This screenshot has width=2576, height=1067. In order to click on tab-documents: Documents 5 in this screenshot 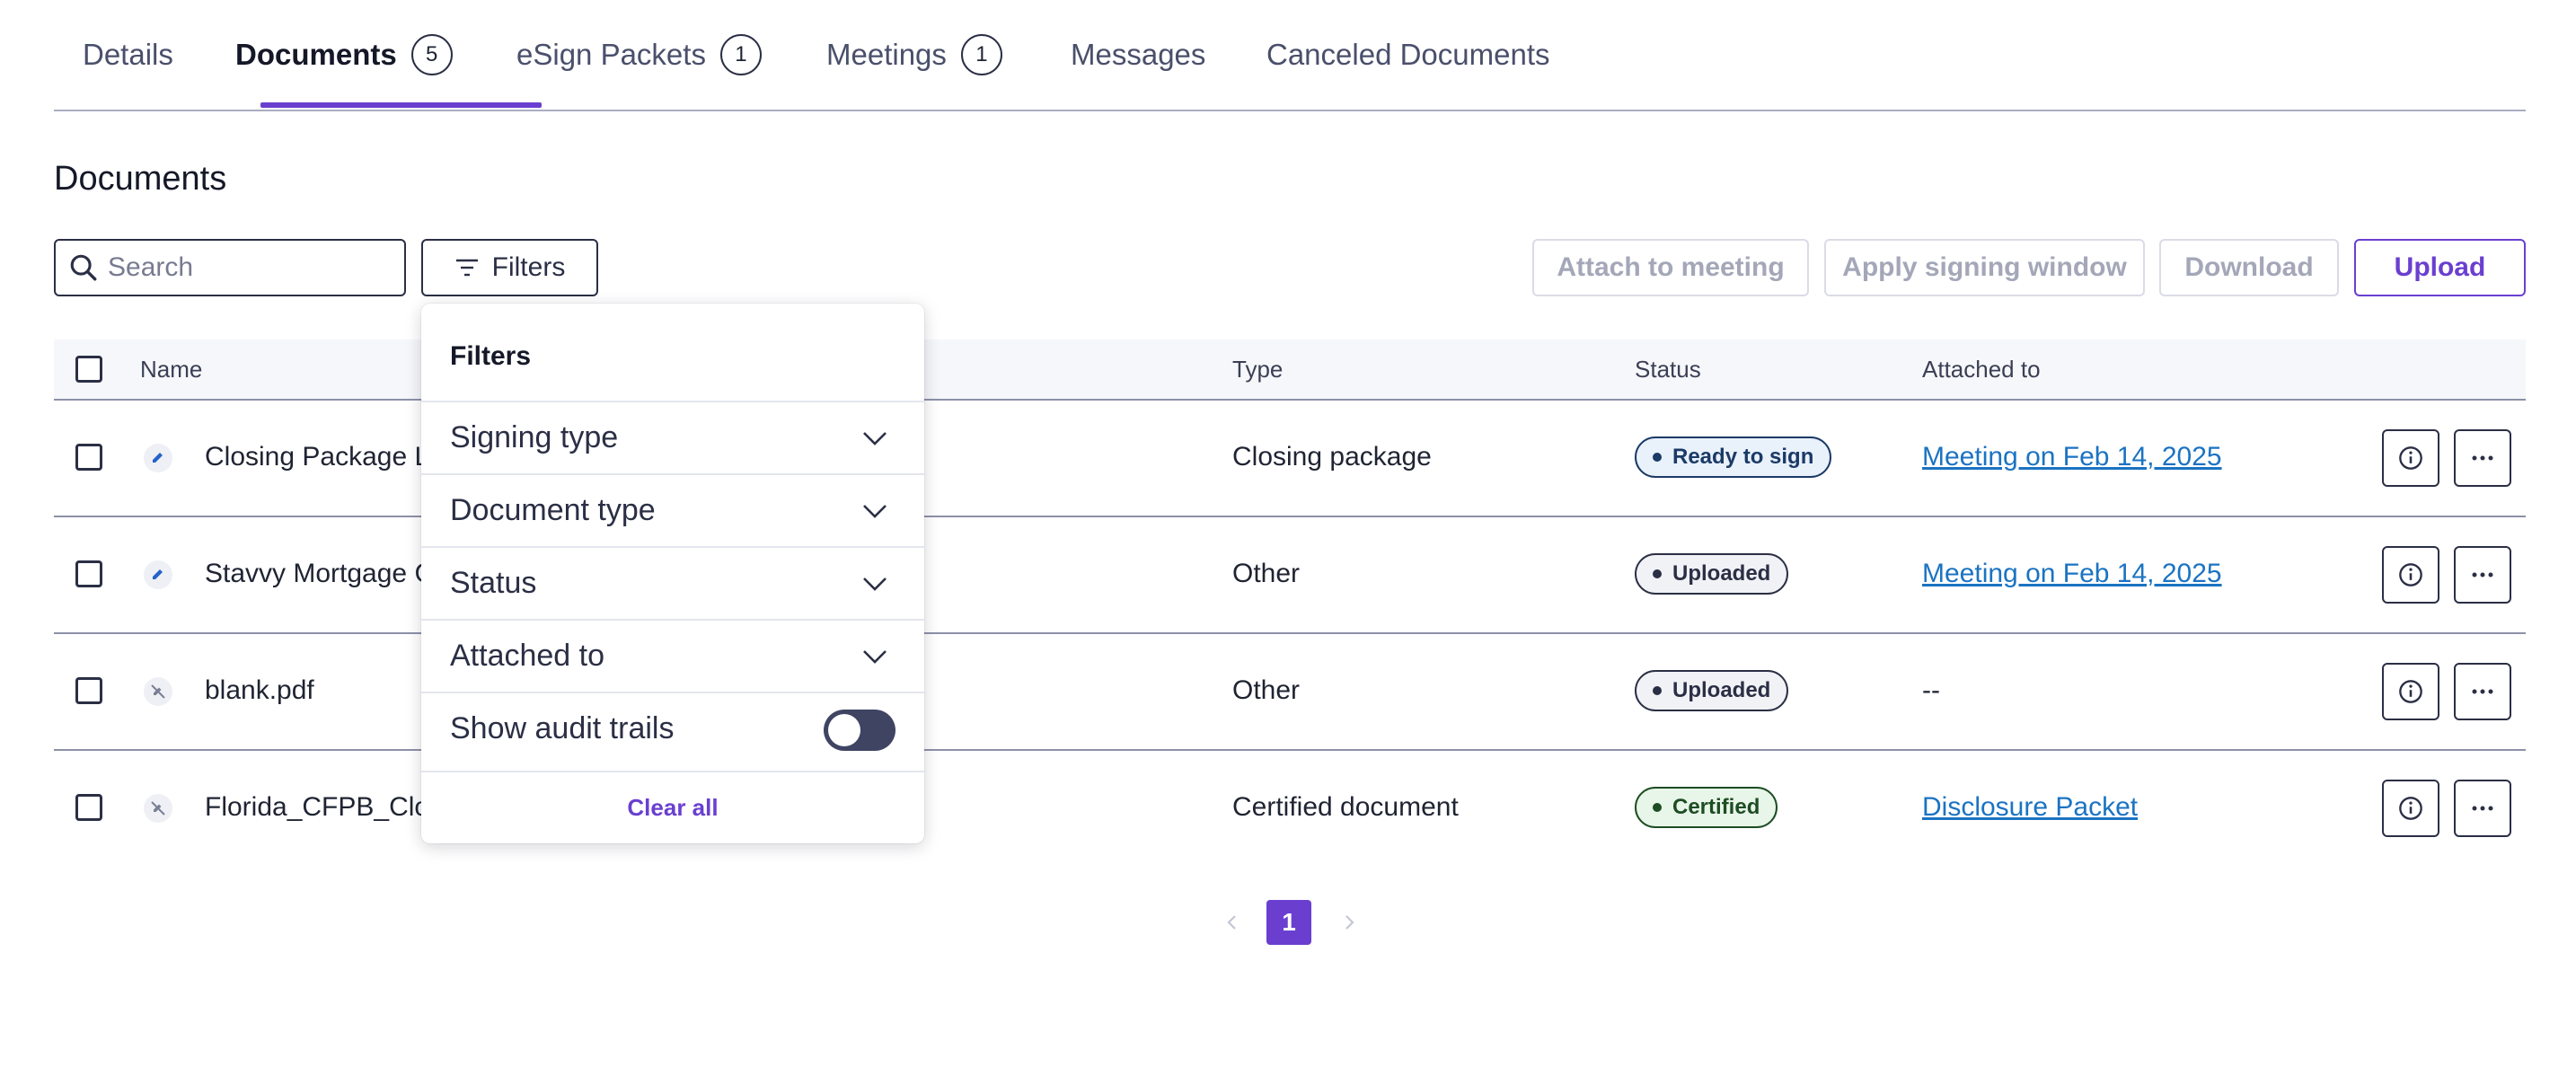, I will do `click(344, 55)`.